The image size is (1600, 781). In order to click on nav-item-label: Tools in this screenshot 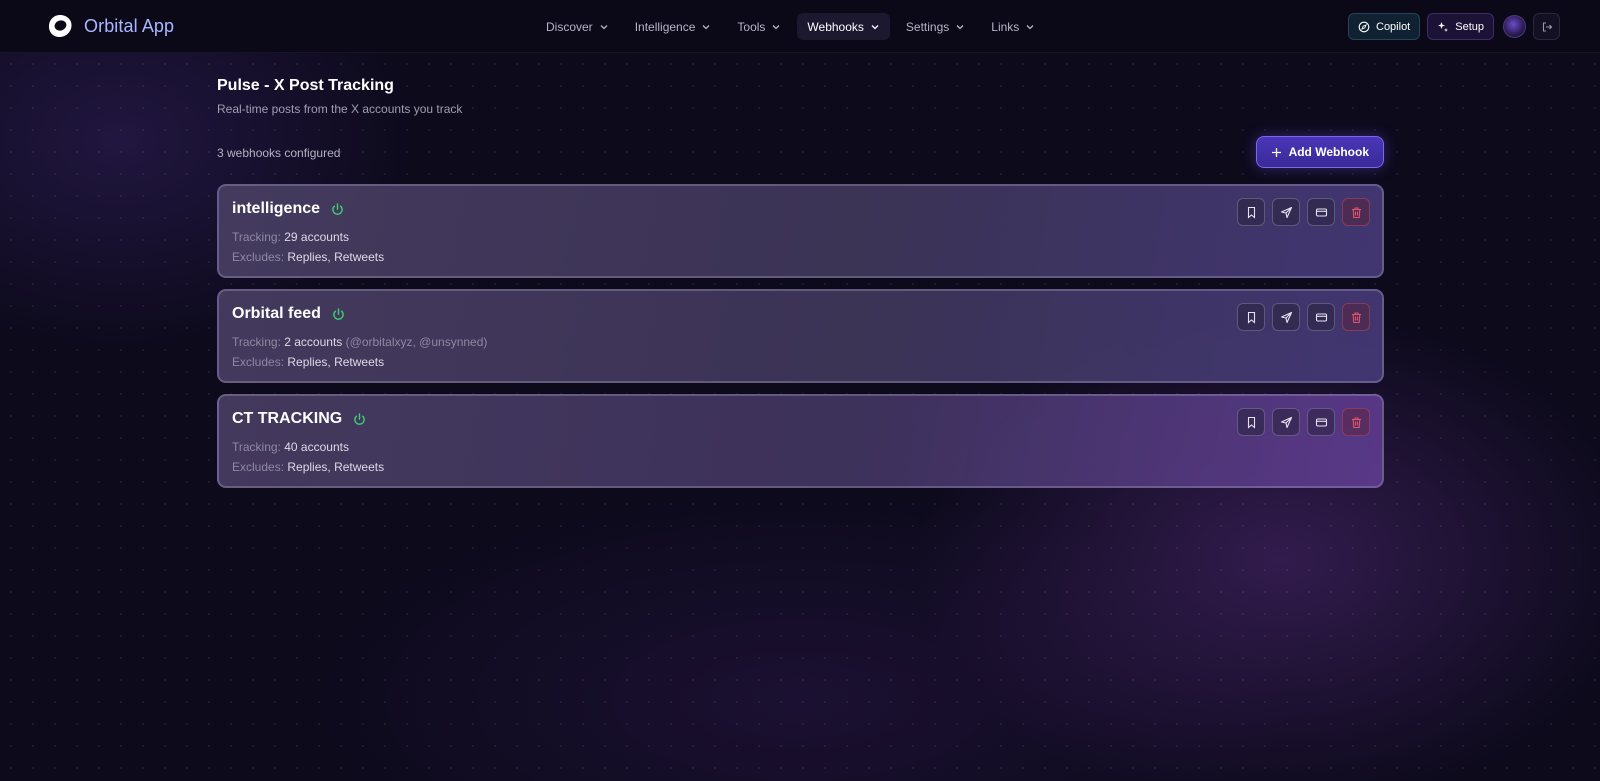, I will do `click(751, 26)`.